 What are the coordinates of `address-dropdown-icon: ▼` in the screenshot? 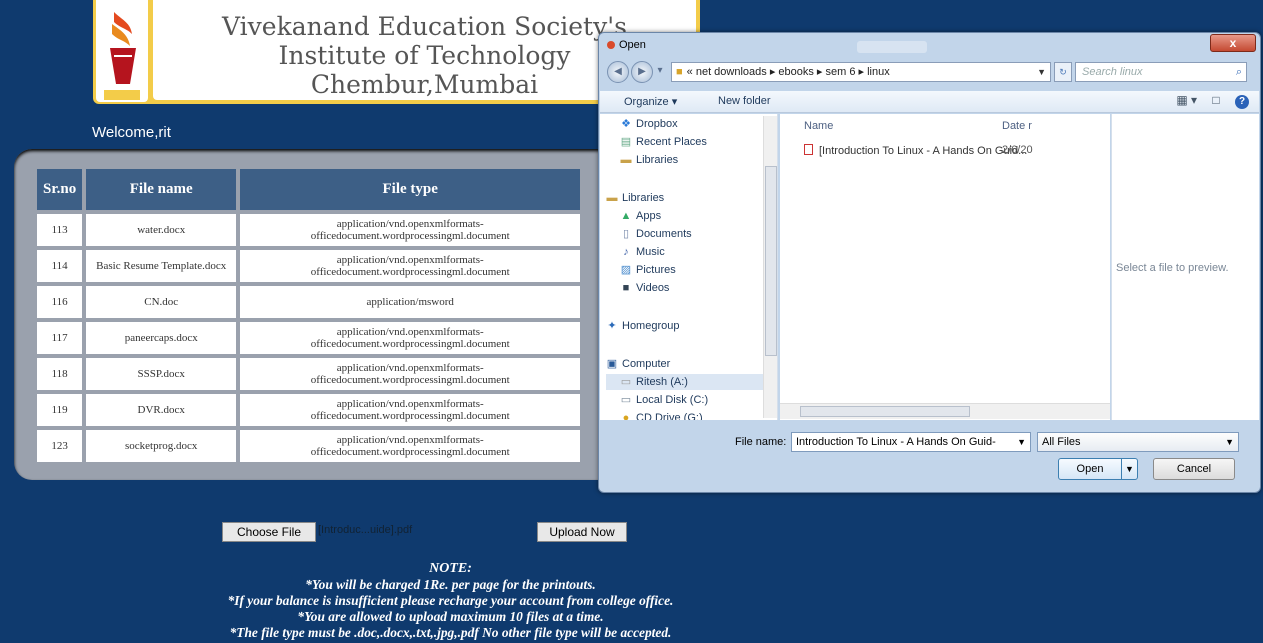 It's located at (1041, 72).